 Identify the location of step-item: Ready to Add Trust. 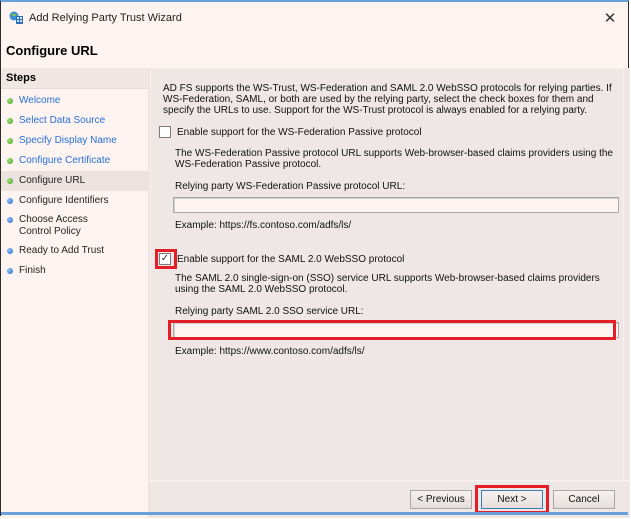
(74, 251).